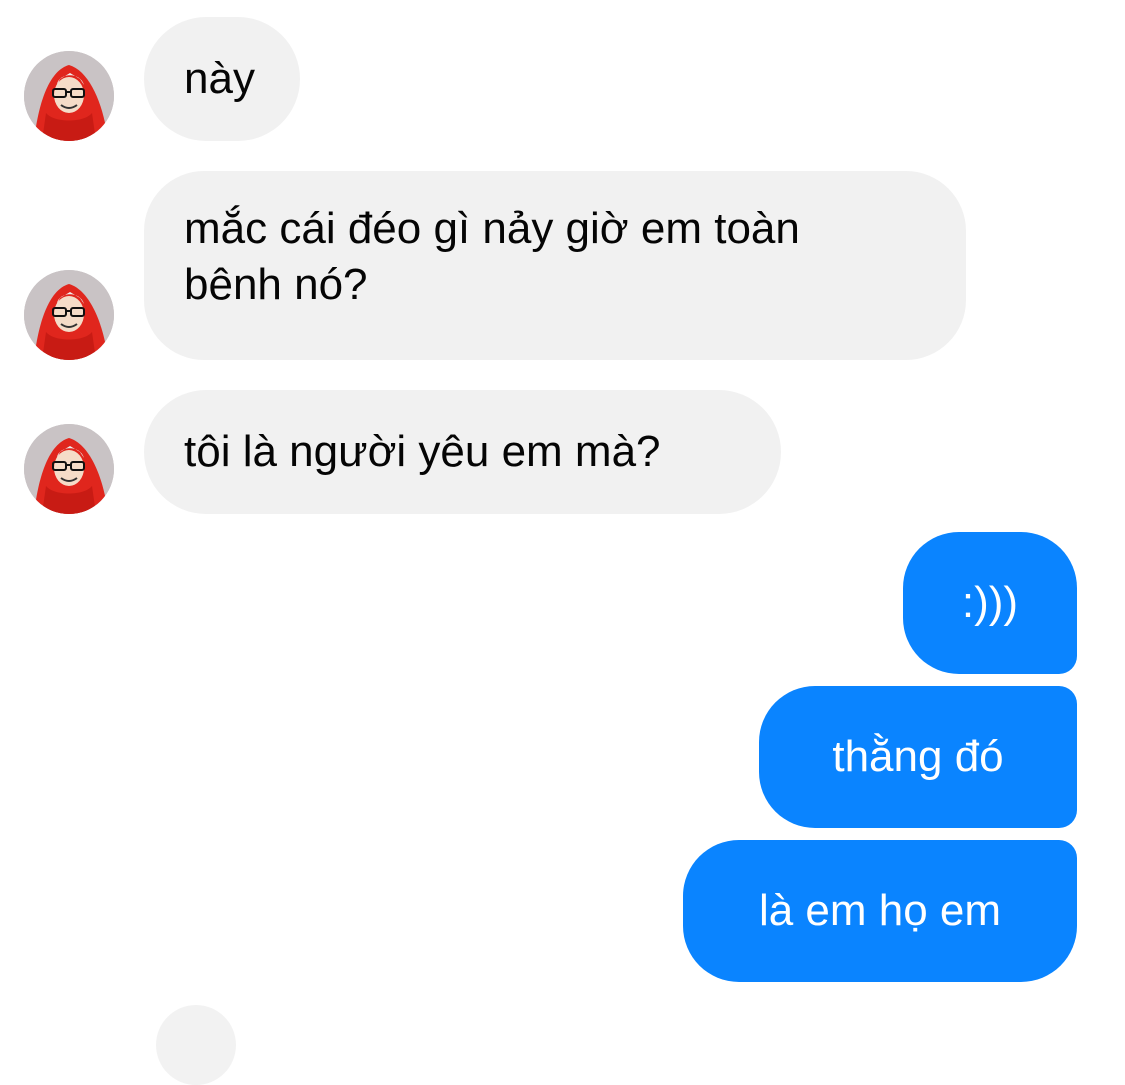  What do you see at coordinates (555, 265) in the screenshot?
I see `incoming-message: mắc cái đéo gì nảy giờ em toàn bênh nó?` at bounding box center [555, 265].